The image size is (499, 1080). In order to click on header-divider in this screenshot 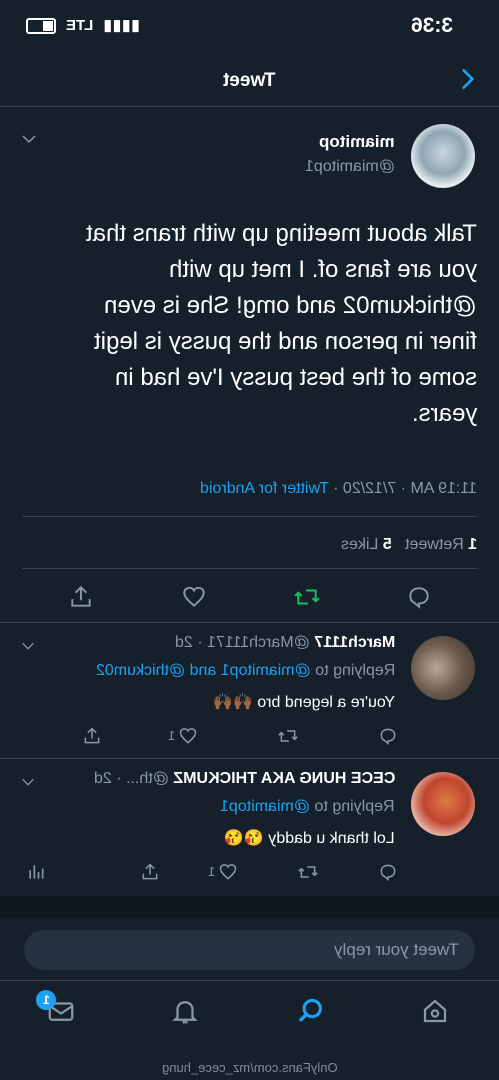, I will do `click(249, 106)`.